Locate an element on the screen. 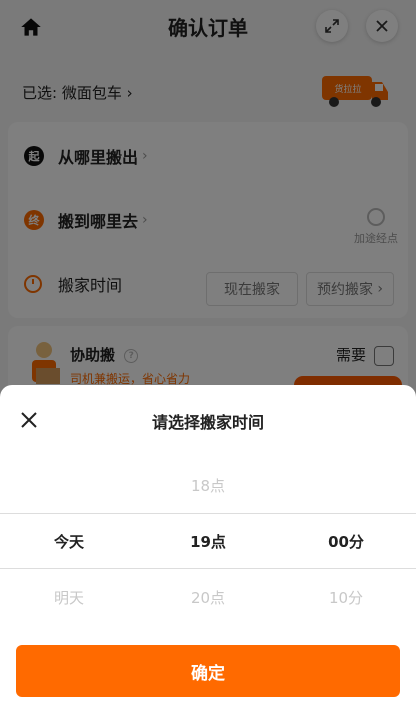 This screenshot has width=416, height=710. hour-column: 18点 19点 20点 is located at coordinates (208, 547).